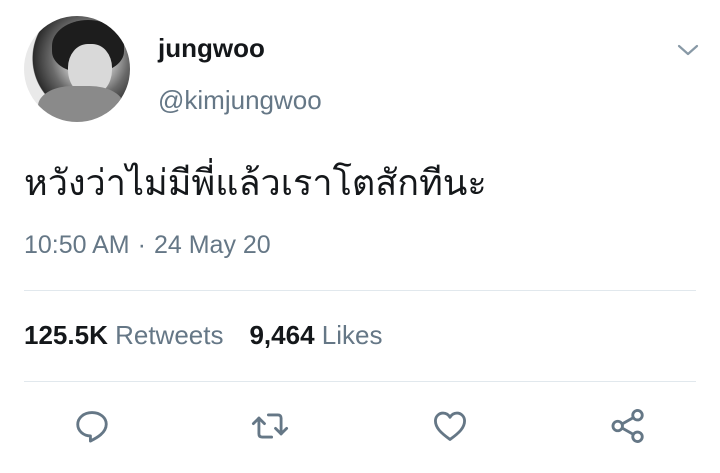 The width and height of the screenshot is (720, 473). I want to click on user-names: jungwoo @kimjungwoo, so click(240, 74).